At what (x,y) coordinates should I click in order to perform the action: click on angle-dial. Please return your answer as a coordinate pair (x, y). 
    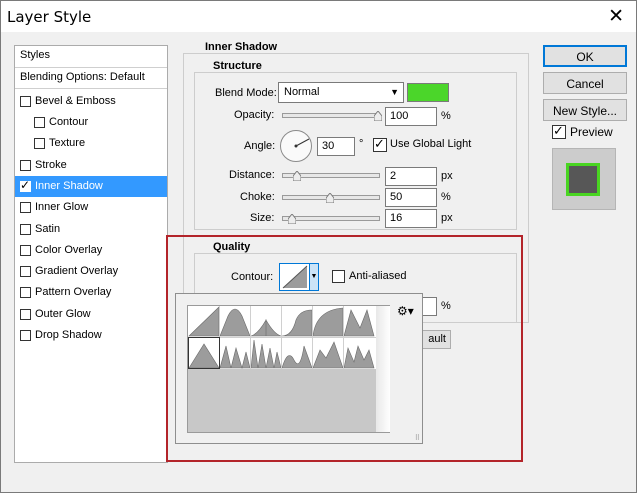
    Looking at the image, I should click on (296, 146).